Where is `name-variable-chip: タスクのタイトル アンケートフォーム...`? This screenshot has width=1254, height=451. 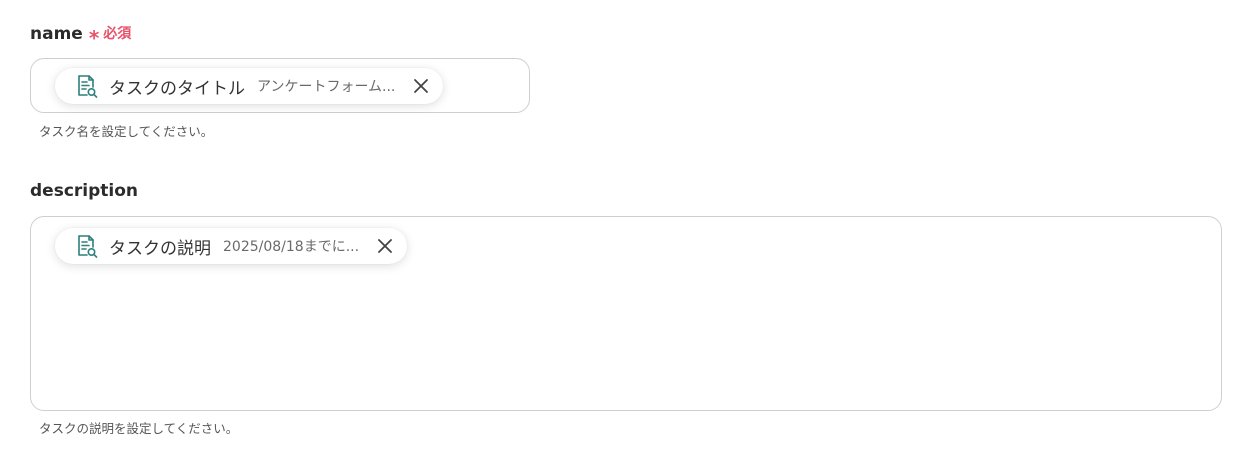 name-variable-chip: タスクのタイトル アンケートフォーム... is located at coordinates (249, 86).